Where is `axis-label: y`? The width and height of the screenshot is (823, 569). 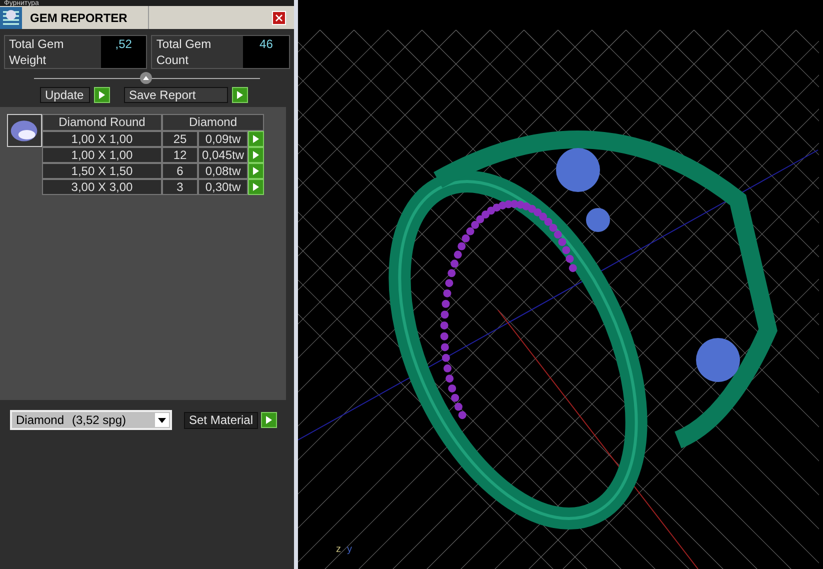 axis-label: y is located at coordinates (349, 550).